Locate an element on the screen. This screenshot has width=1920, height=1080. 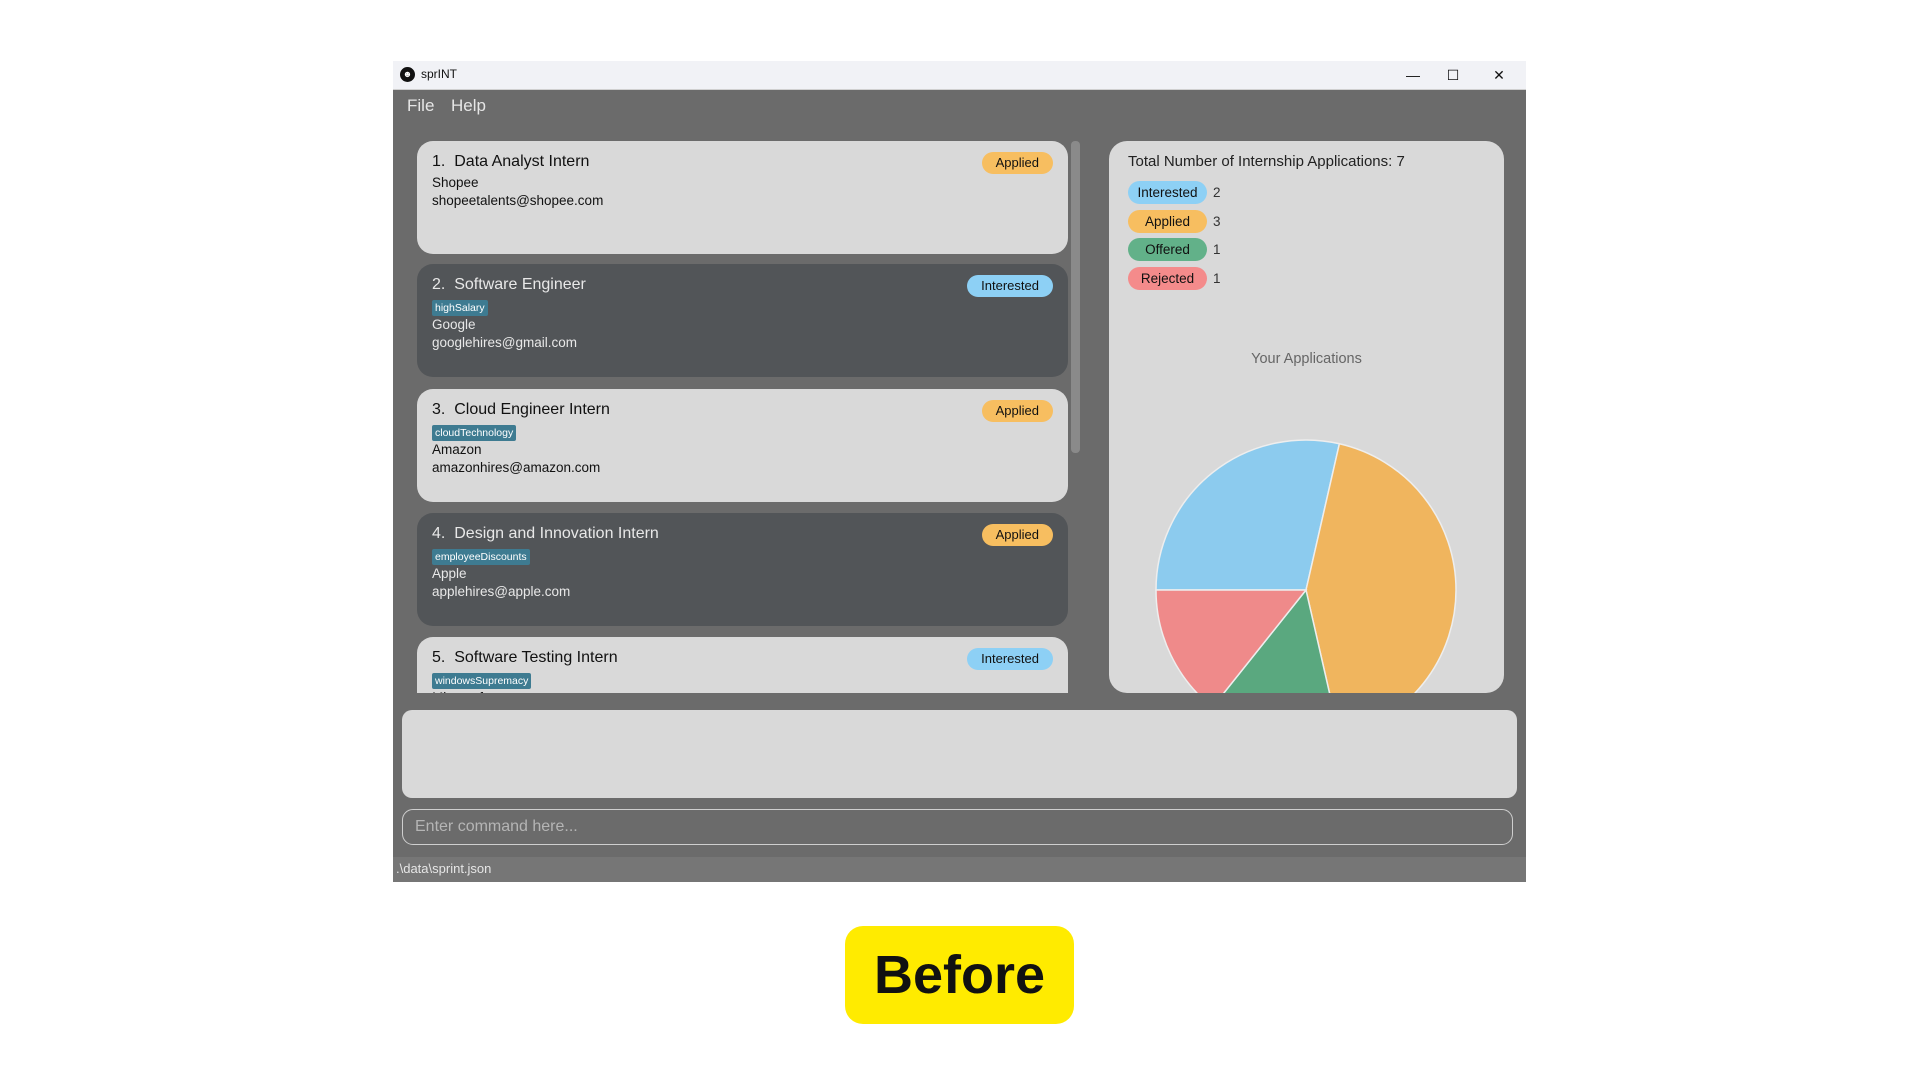
menu-bar: File Help is located at coordinates (959, 105).